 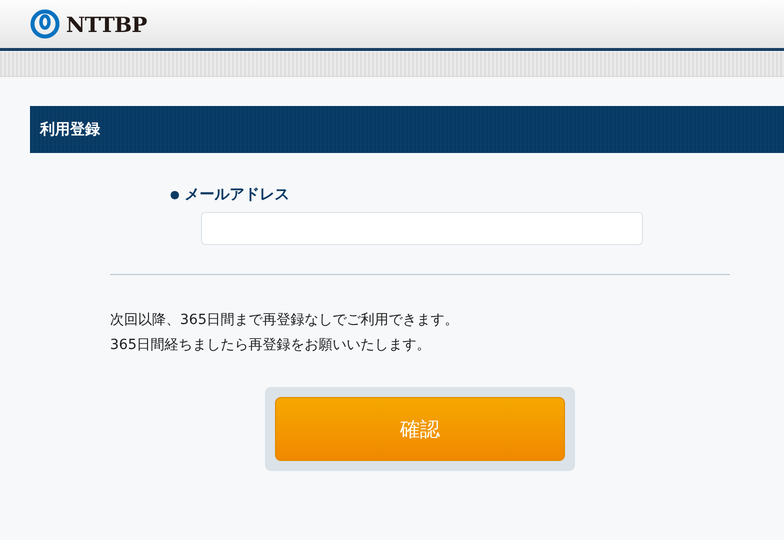 What do you see at coordinates (70, 129) in the screenshot?
I see `section-title: 利用登録` at bounding box center [70, 129].